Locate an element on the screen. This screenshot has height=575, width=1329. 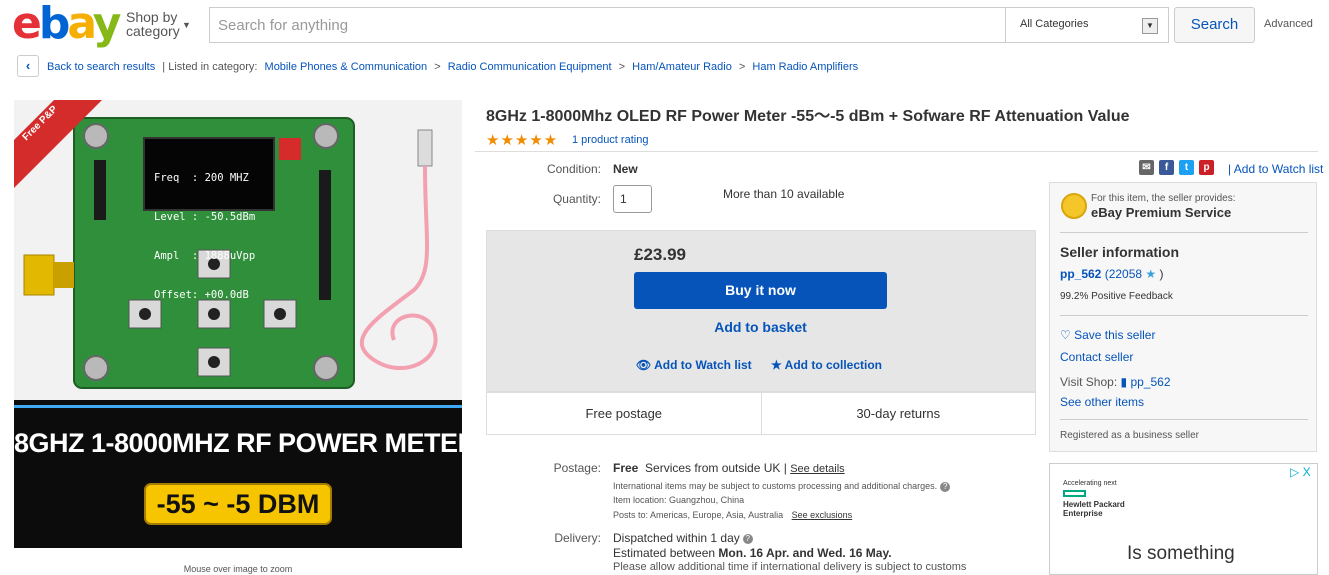
see-other-items-link: See other items is located at coordinates (1102, 402).